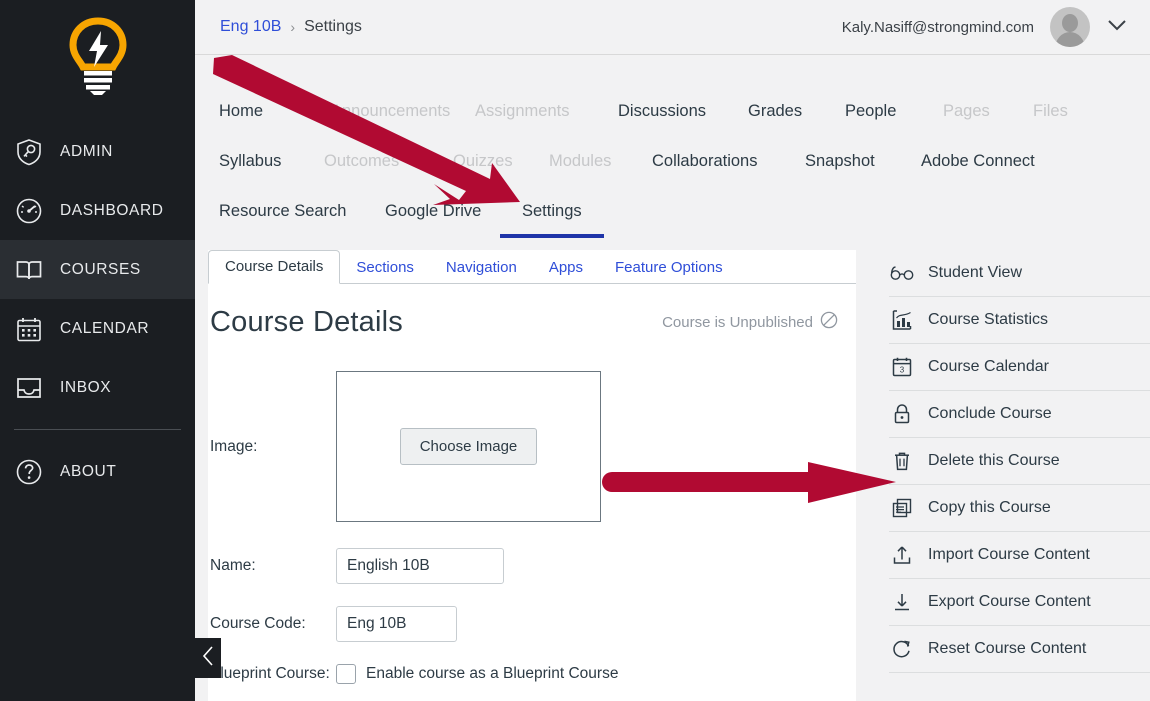 This screenshot has height=701, width=1150. I want to click on course-image-dropzone: Choose Image, so click(468, 446).